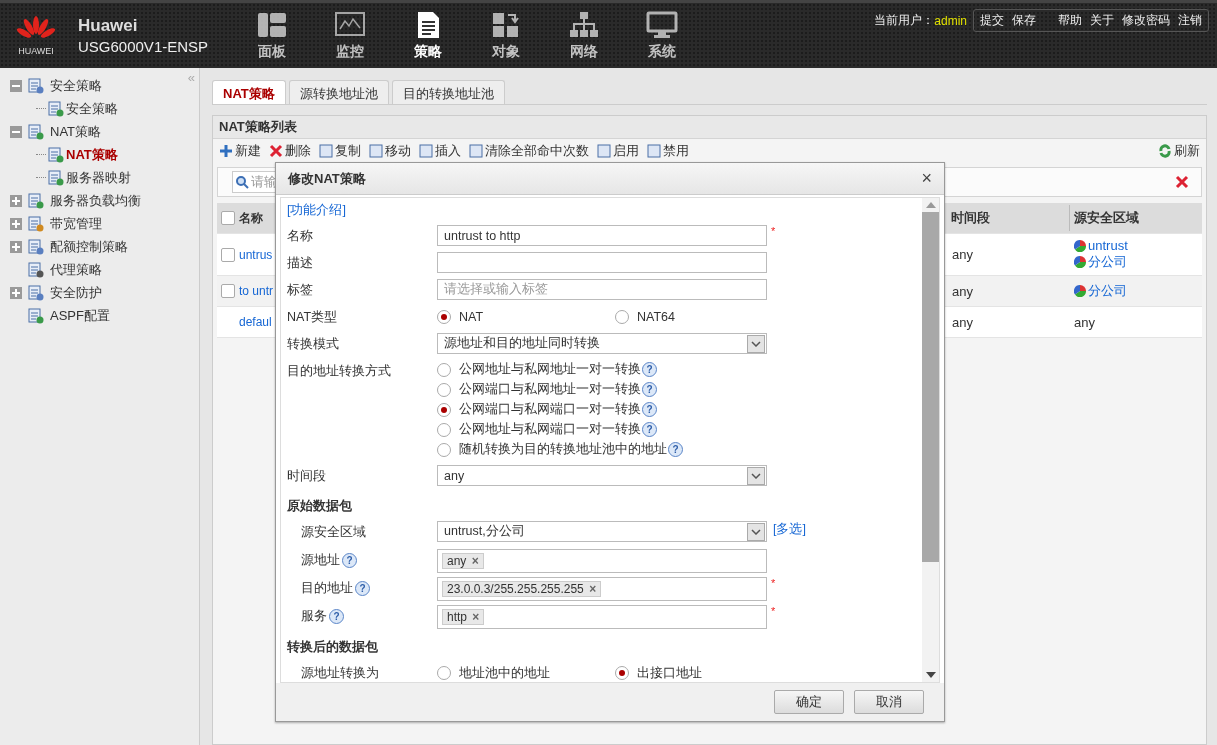 The width and height of the screenshot is (1217, 745). Describe the element at coordinates (240, 151) in the screenshot. I see `toolbar-button: 新建` at that location.